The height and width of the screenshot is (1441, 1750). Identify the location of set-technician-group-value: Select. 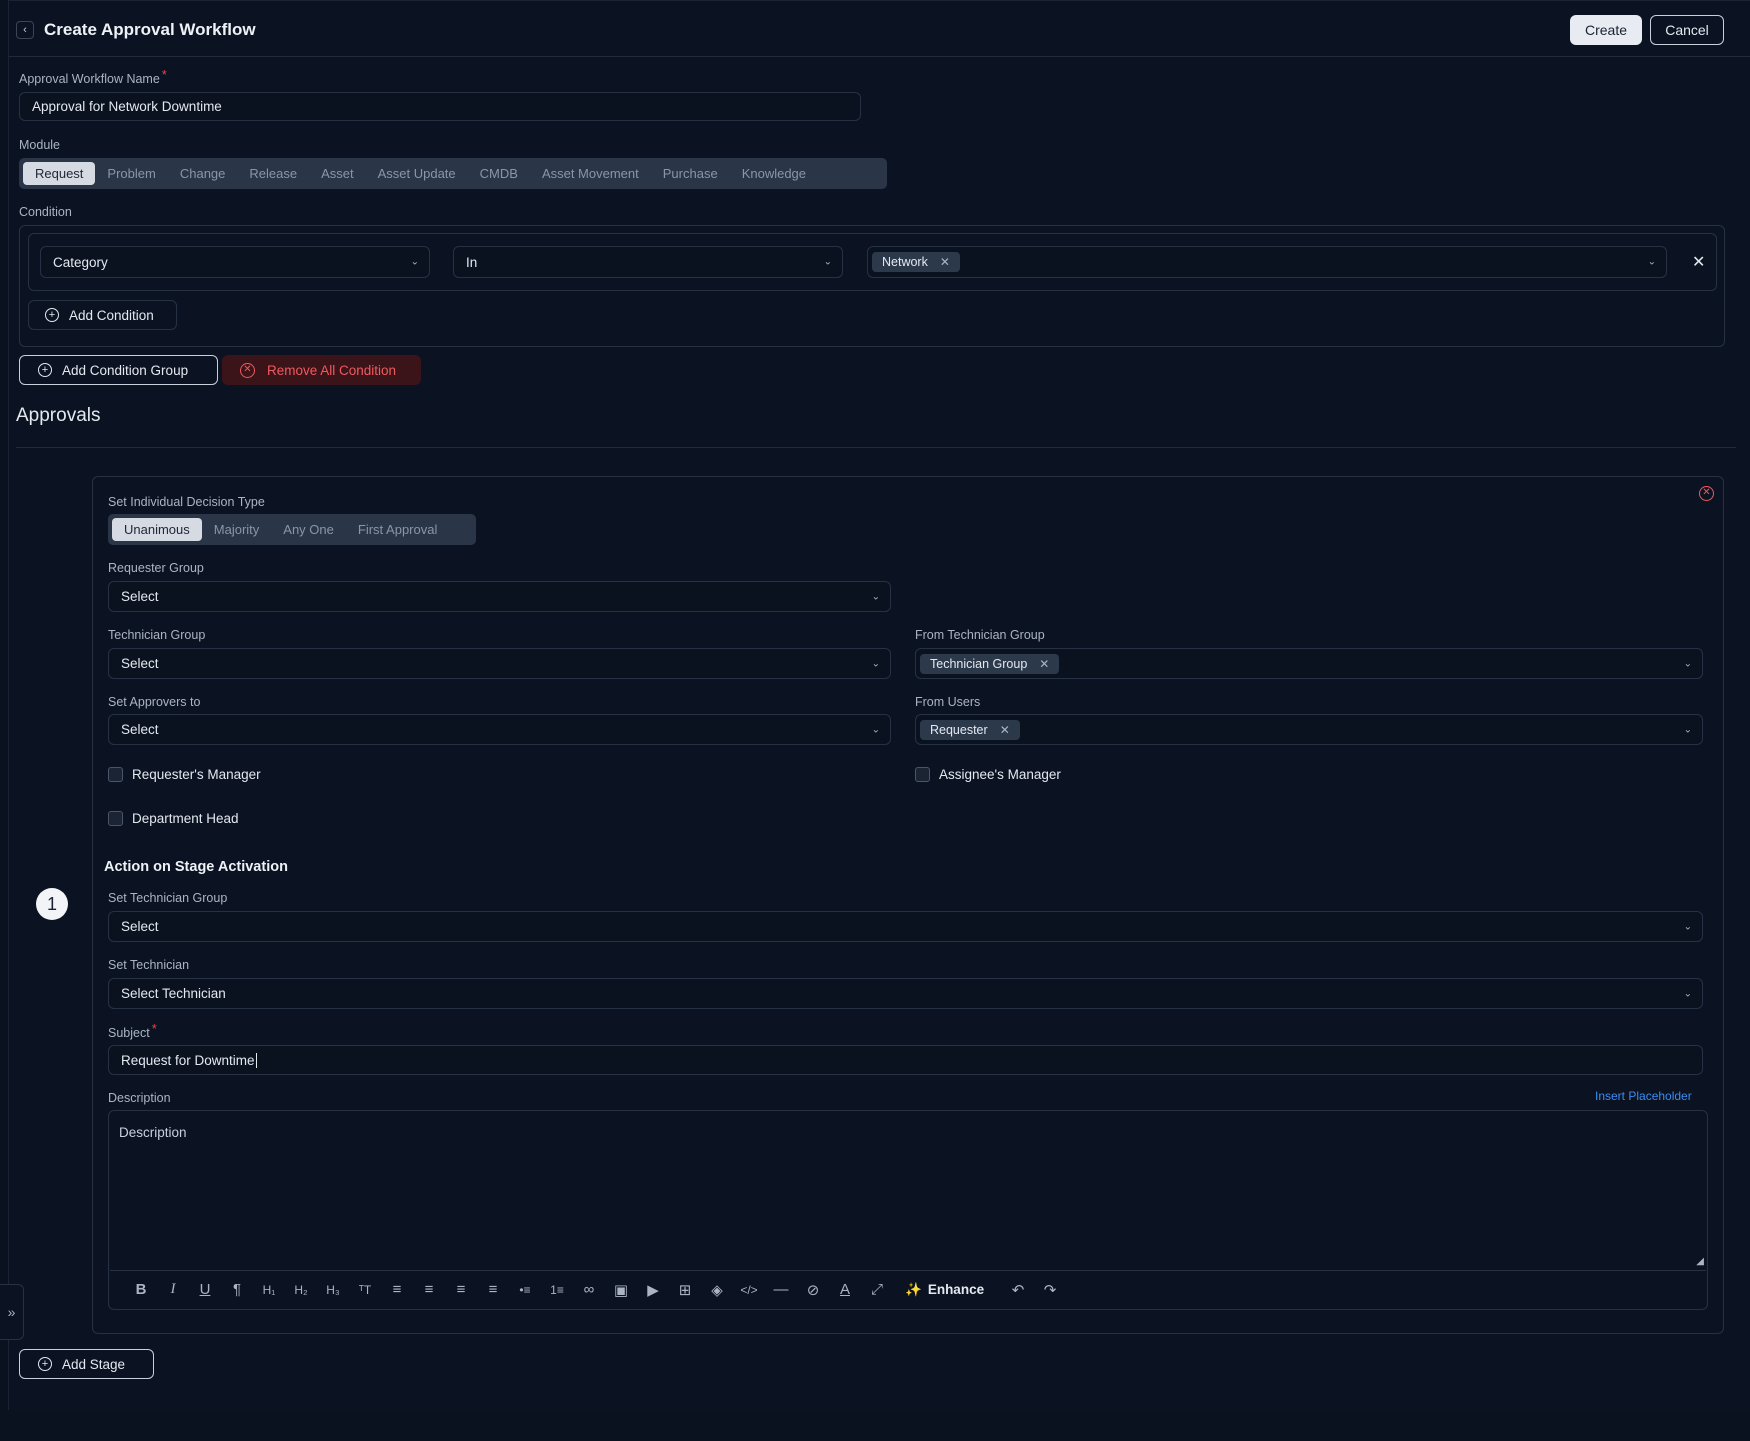
(140, 926).